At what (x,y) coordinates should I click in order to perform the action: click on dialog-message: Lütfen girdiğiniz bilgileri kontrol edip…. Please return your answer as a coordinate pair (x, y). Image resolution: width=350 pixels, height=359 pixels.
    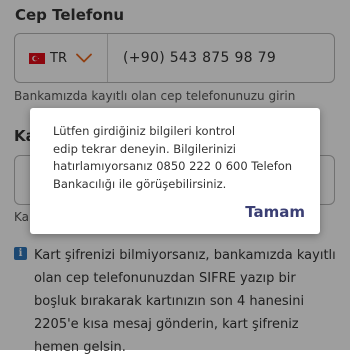
    Looking at the image, I should click on (183, 158).